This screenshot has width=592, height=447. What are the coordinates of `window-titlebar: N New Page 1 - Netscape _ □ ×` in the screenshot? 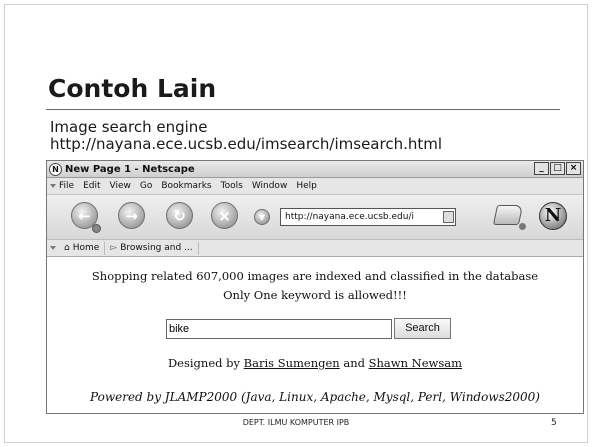 It's located at (315, 169).